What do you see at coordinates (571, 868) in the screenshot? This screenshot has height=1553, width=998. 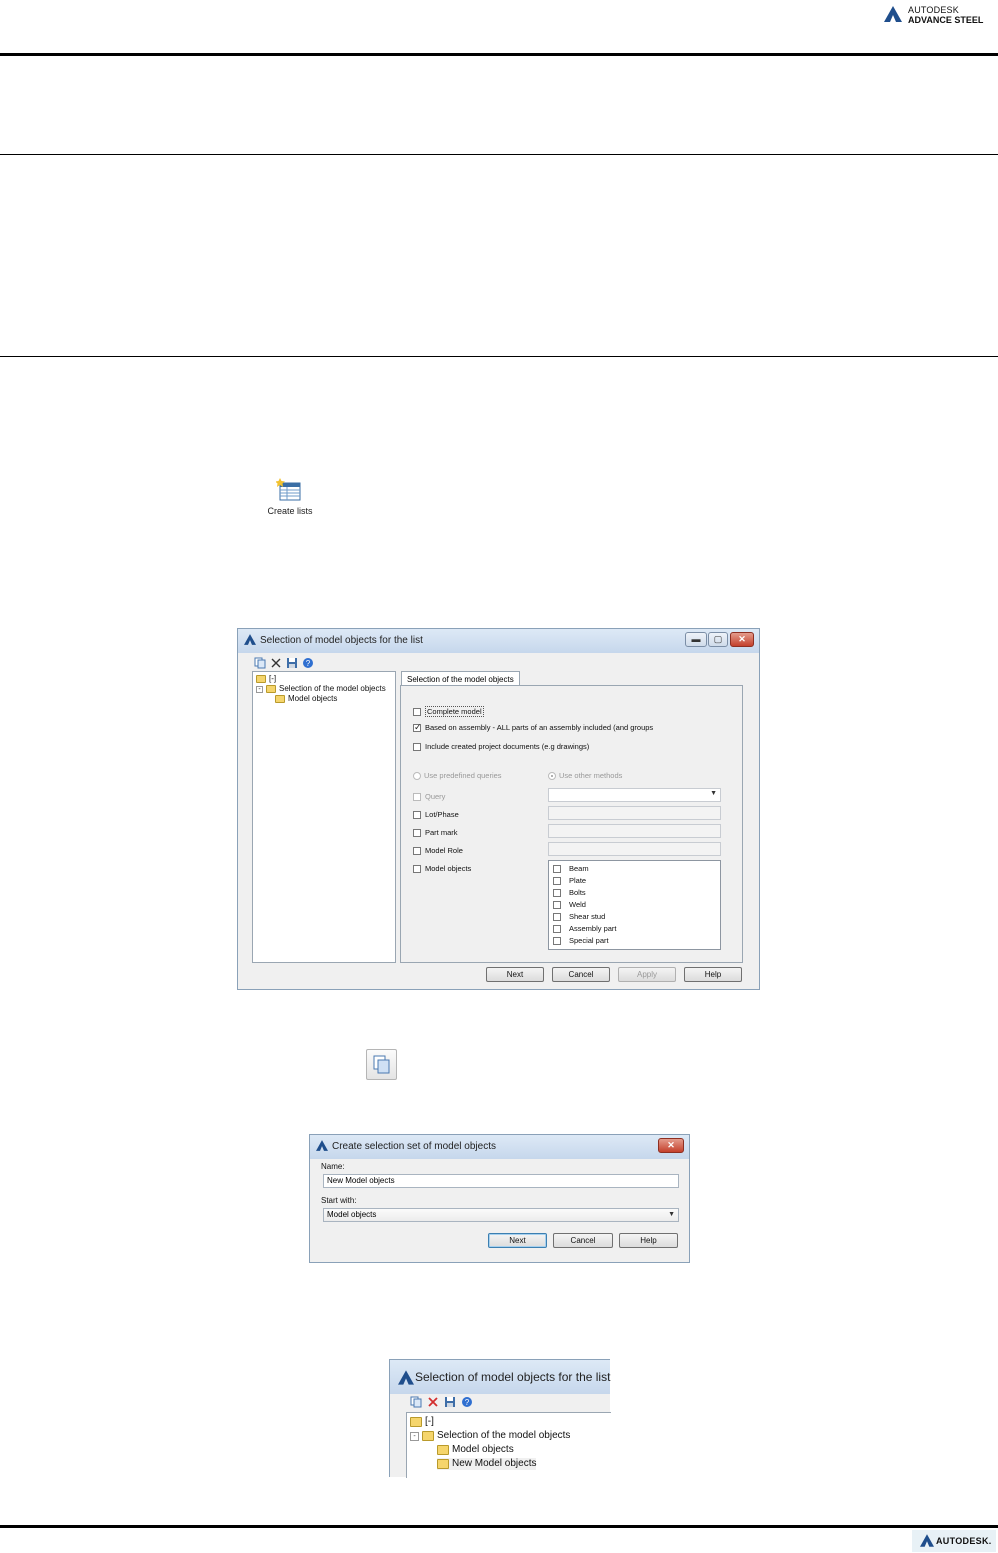 I see `list-item: Beam` at bounding box center [571, 868].